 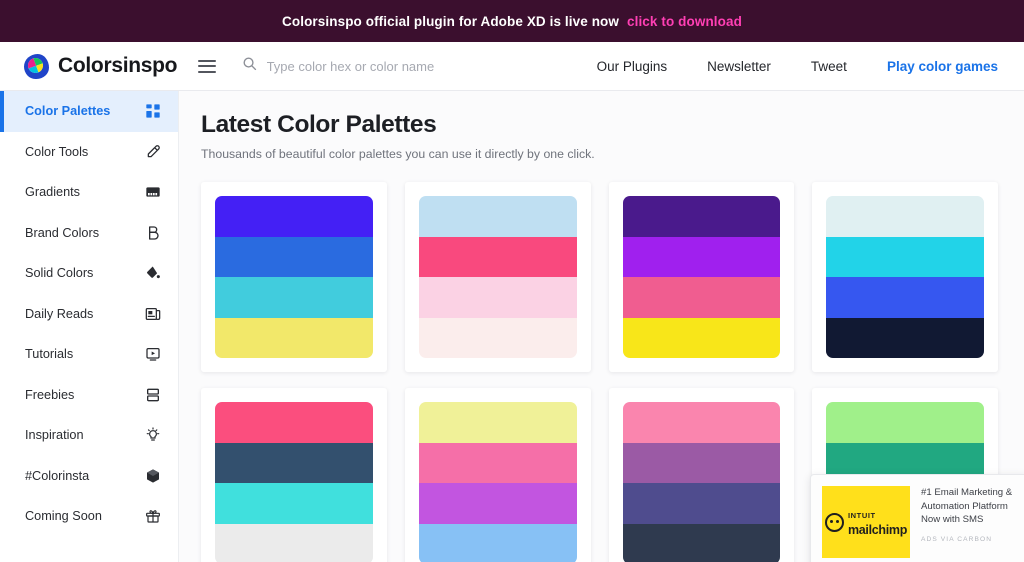 I want to click on video-play-icon, so click(x=153, y=354).